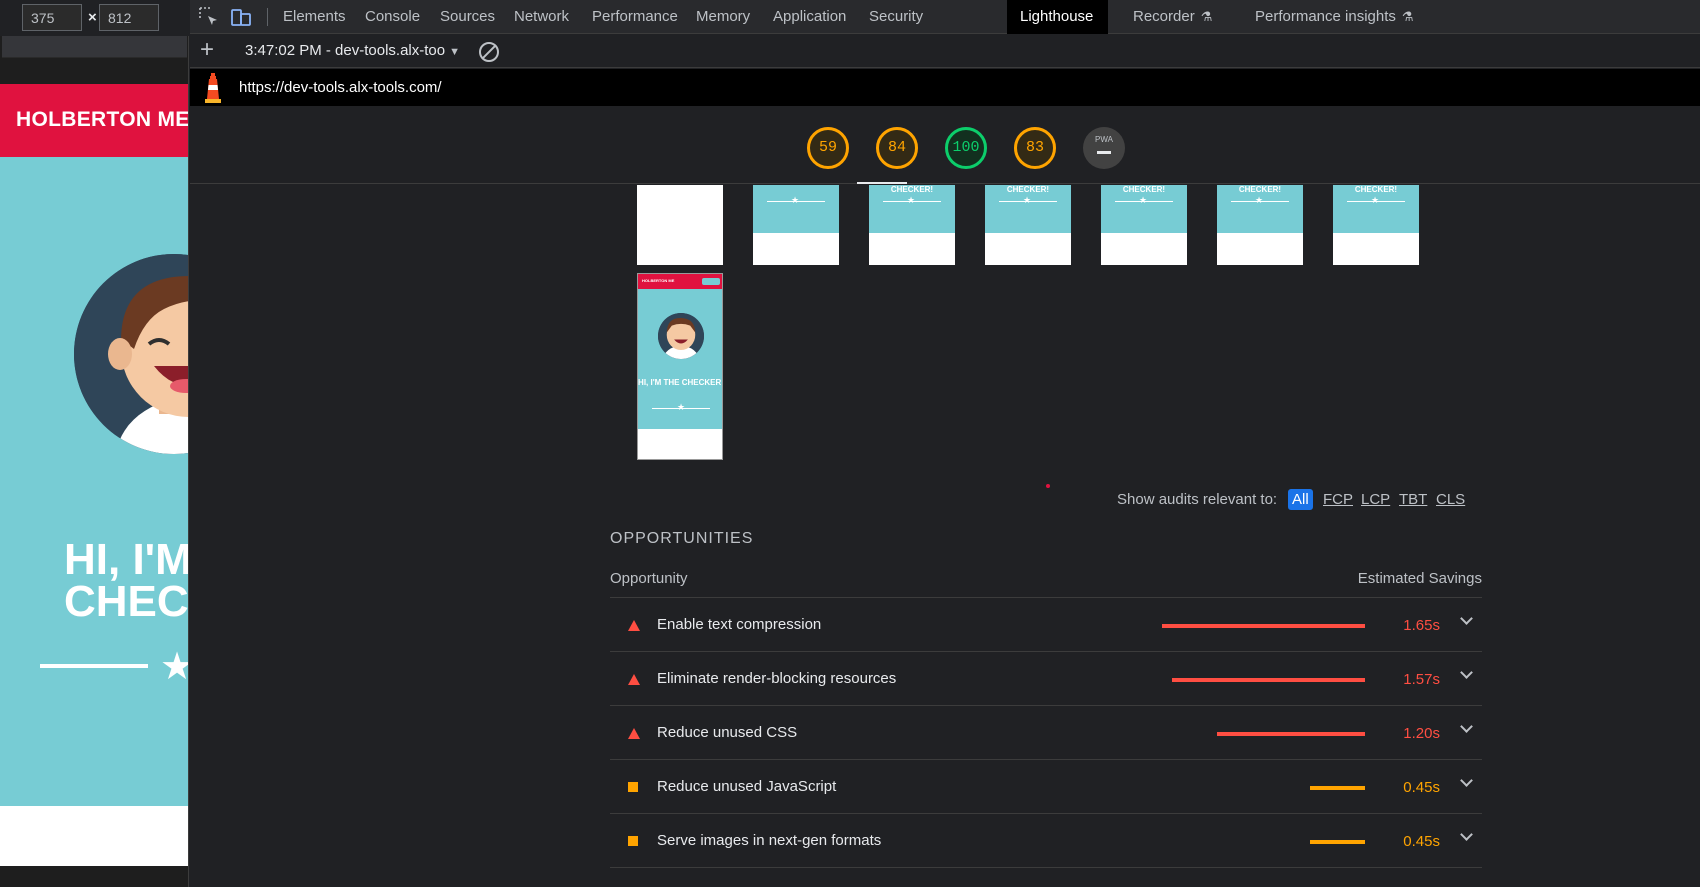  Describe the element at coordinates (267, 17) in the screenshot. I see `toolbar-divider` at that location.